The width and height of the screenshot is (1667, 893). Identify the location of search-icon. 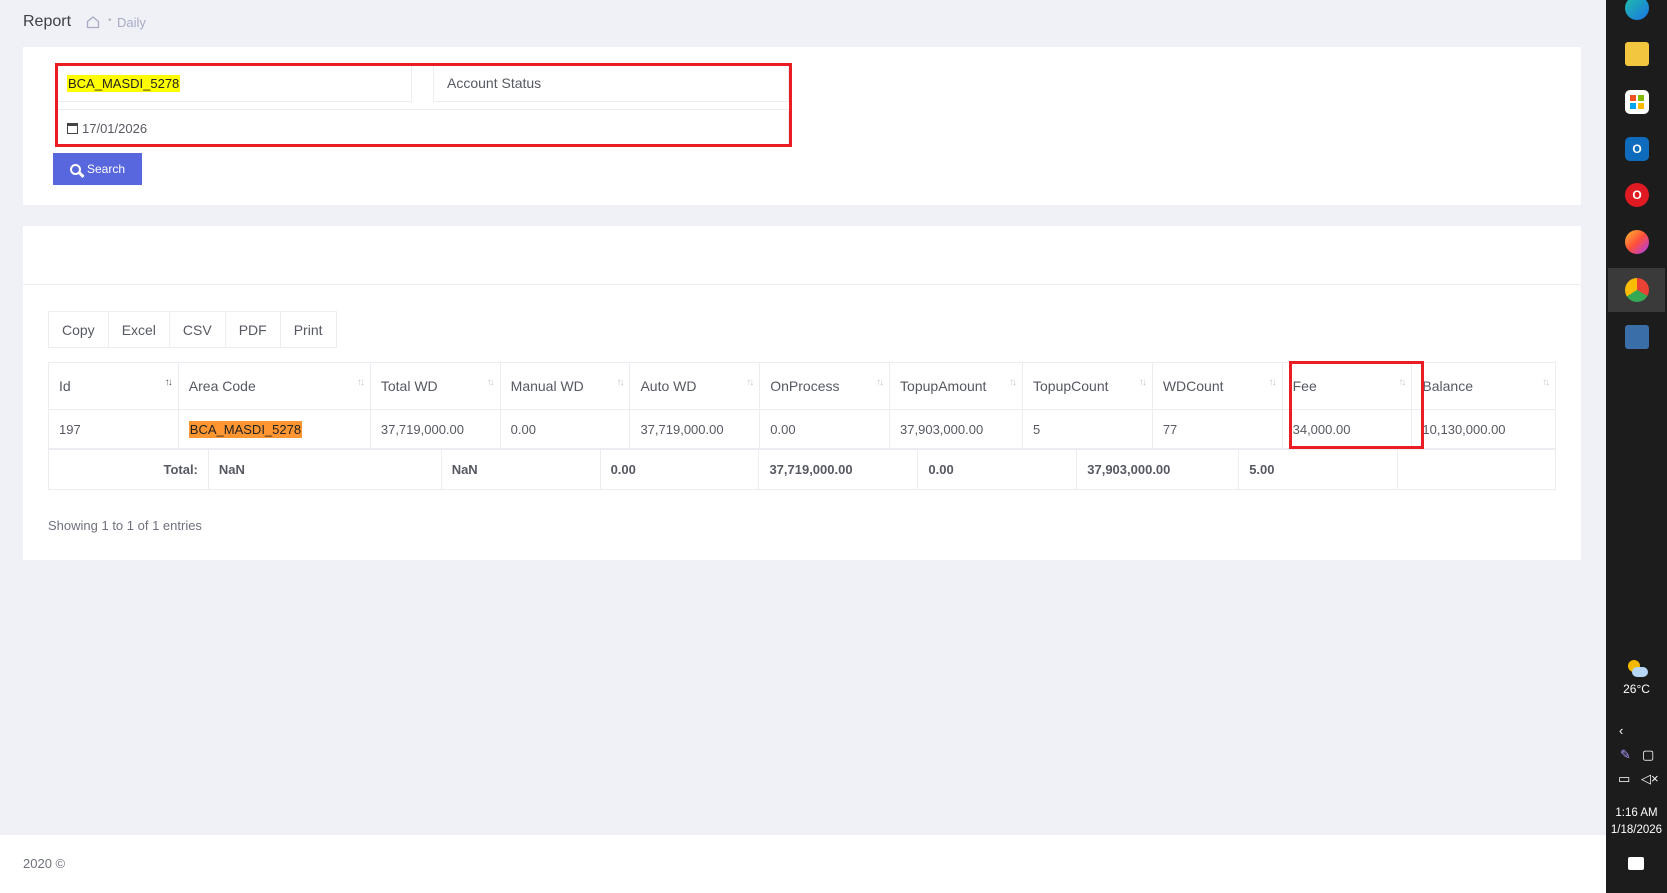
(75, 169).